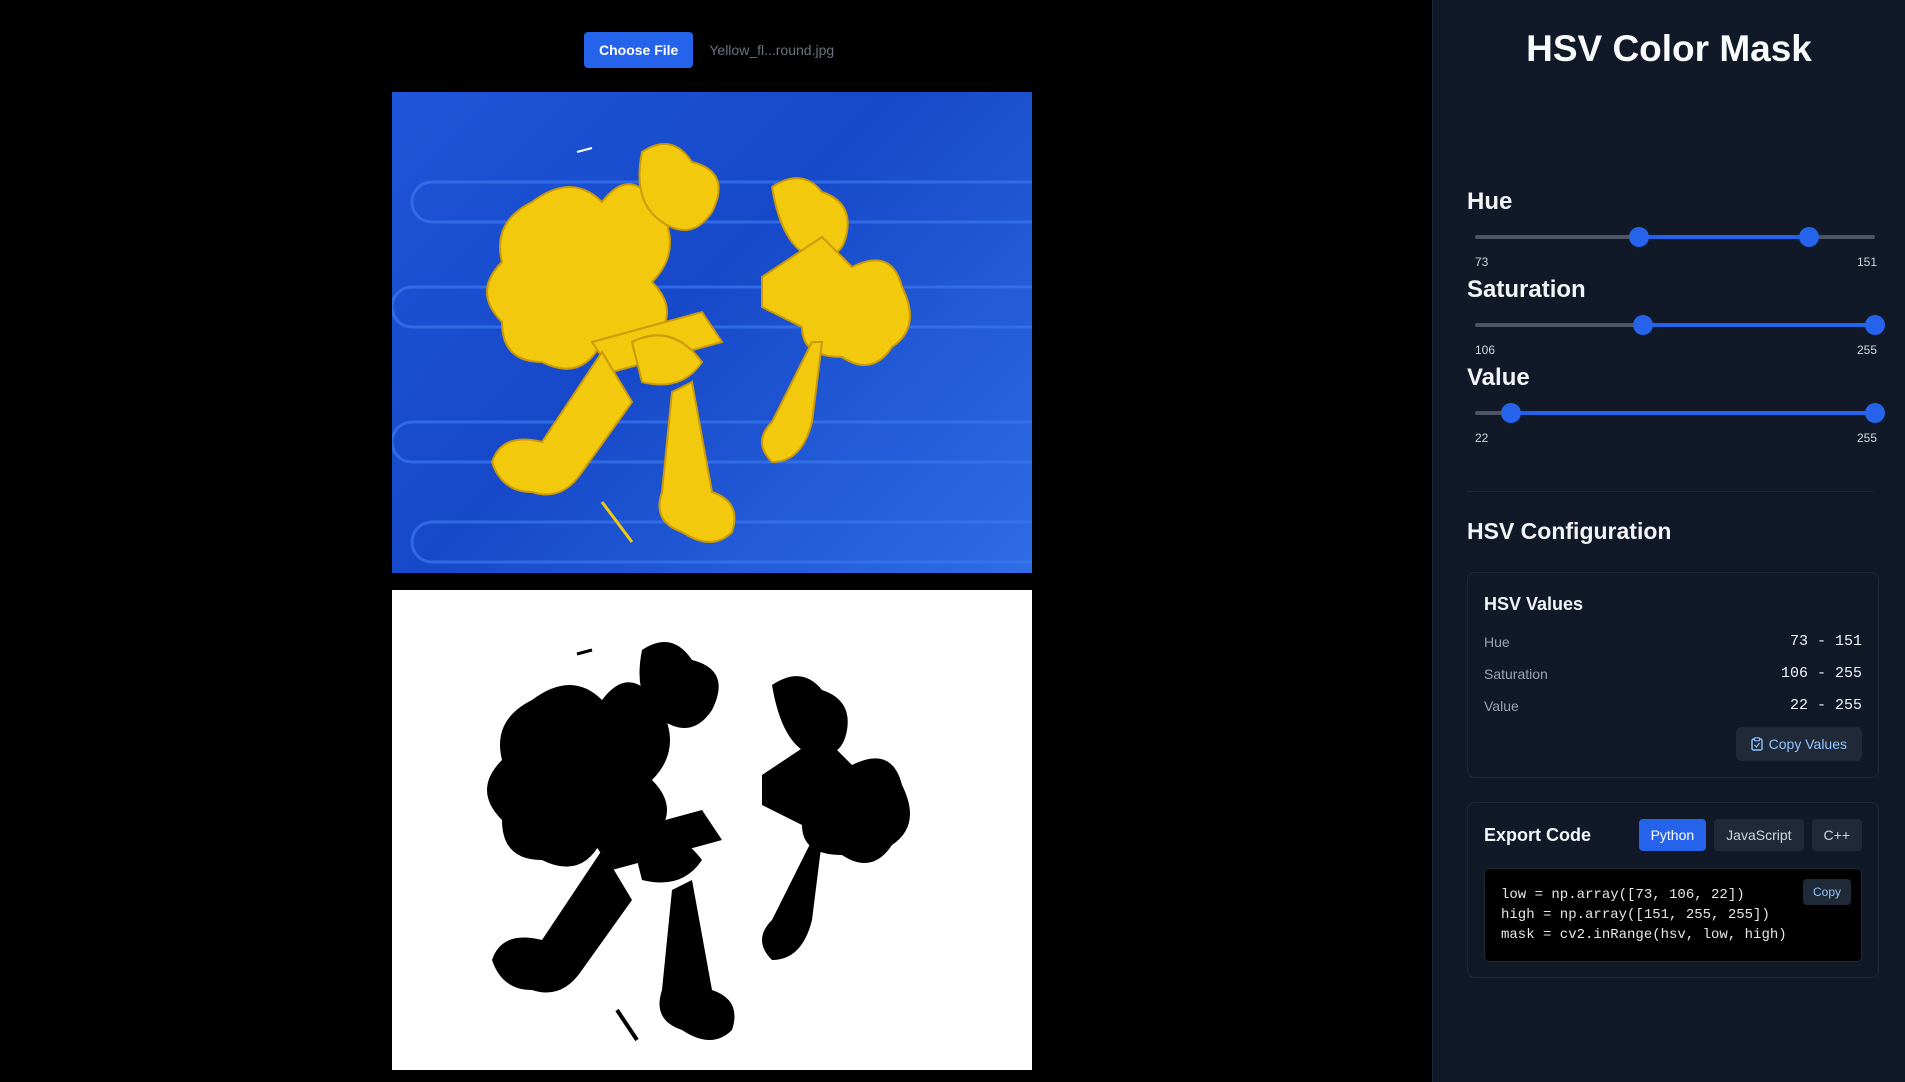 The height and width of the screenshot is (1082, 1905). I want to click on hsv-row-label: Hue, so click(1497, 641).